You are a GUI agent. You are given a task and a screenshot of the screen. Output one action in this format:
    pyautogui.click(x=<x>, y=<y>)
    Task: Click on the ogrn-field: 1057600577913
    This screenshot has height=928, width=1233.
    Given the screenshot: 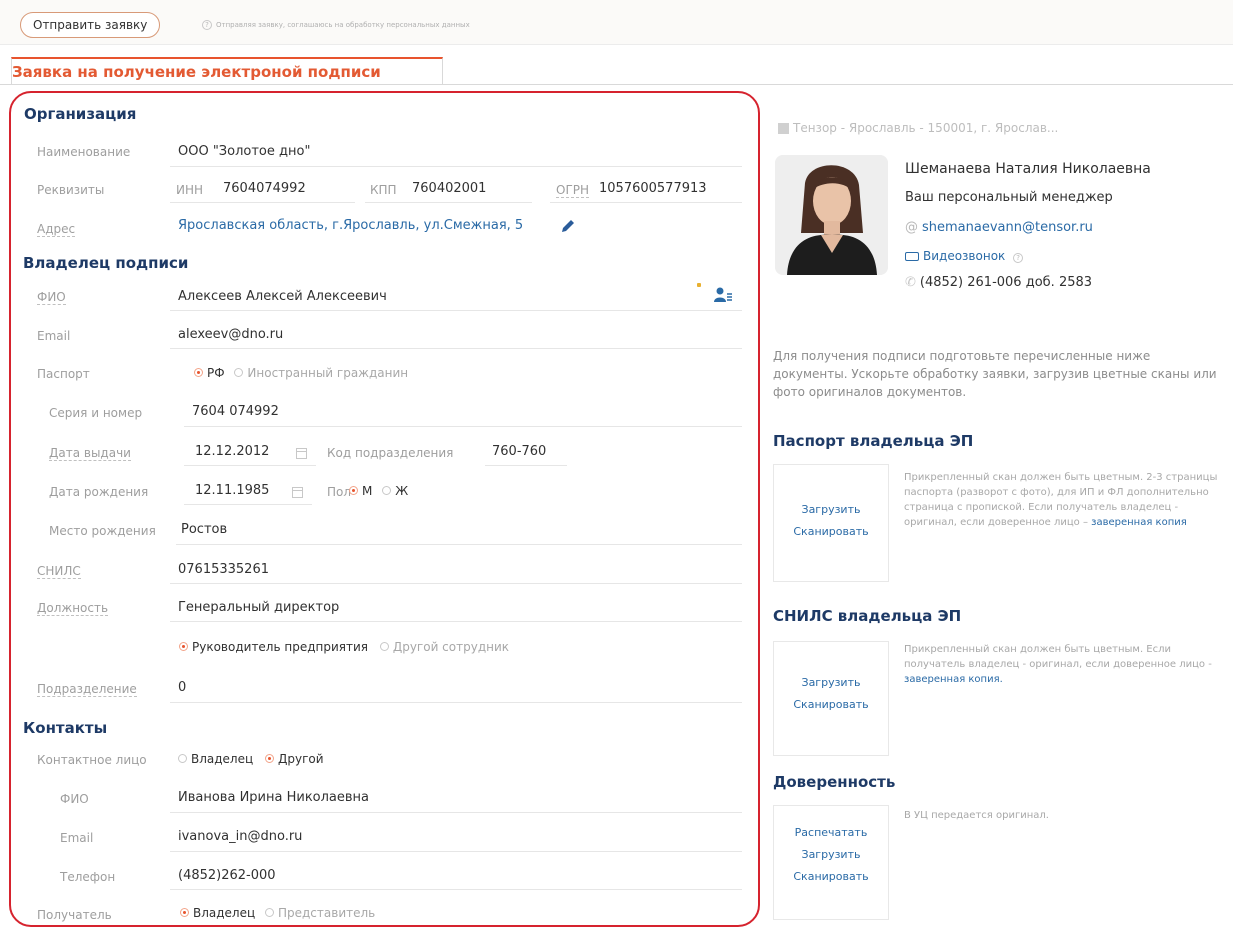 What is the action you would take?
    pyautogui.click(x=653, y=188)
    